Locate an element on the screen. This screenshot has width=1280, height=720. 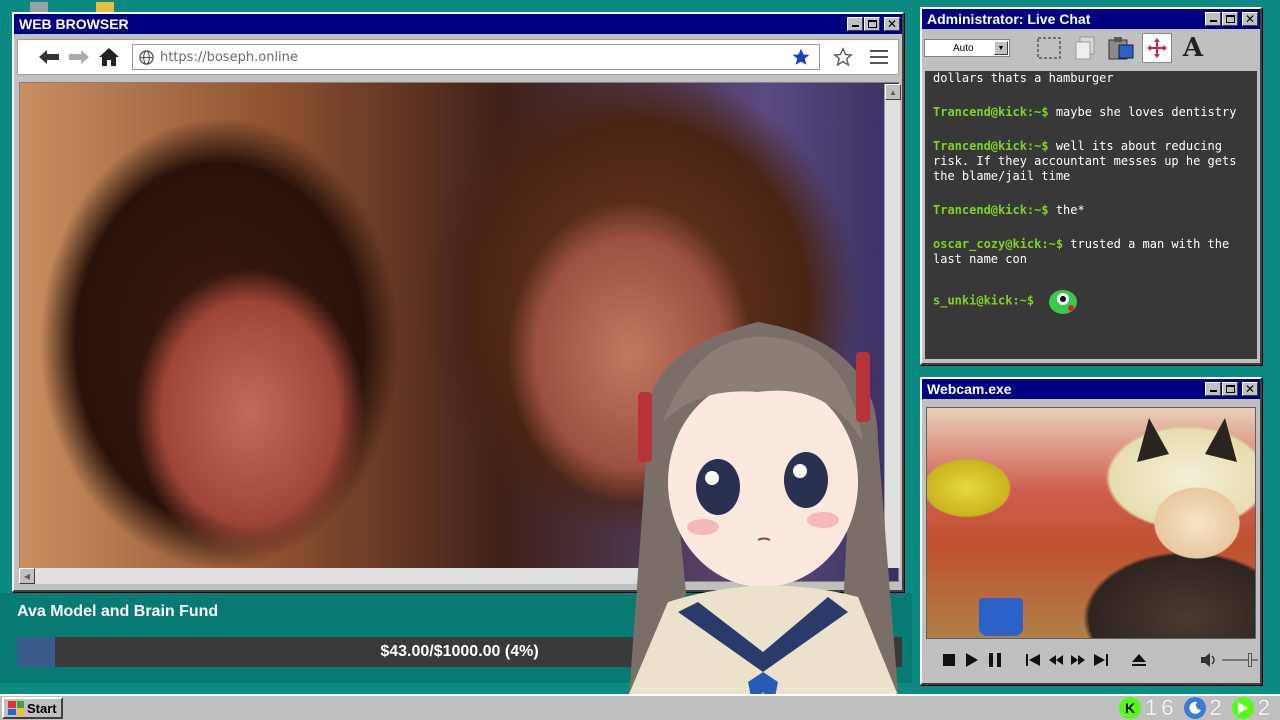
pause-icon is located at coordinates (994, 660).